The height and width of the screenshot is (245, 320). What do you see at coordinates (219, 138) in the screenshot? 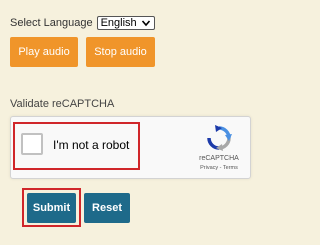
I see `recaptcha-logo-icon` at bounding box center [219, 138].